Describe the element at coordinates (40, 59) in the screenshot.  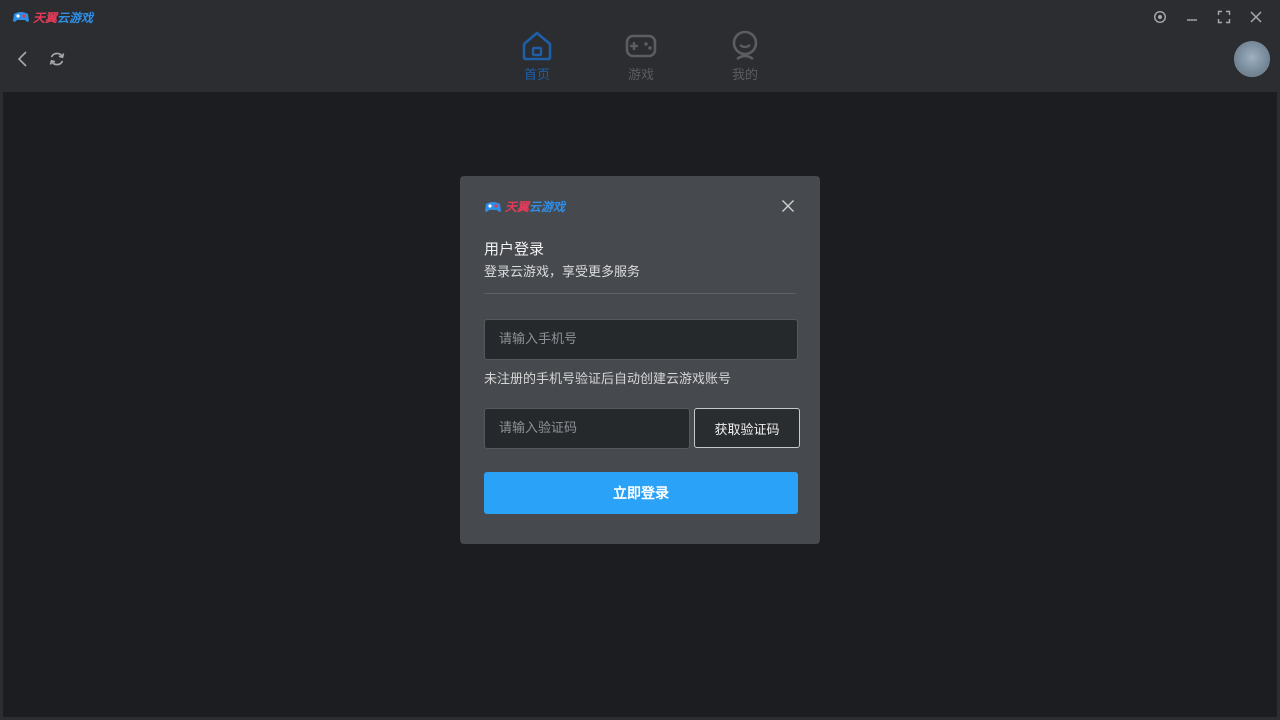
I see `nav-controls` at that location.